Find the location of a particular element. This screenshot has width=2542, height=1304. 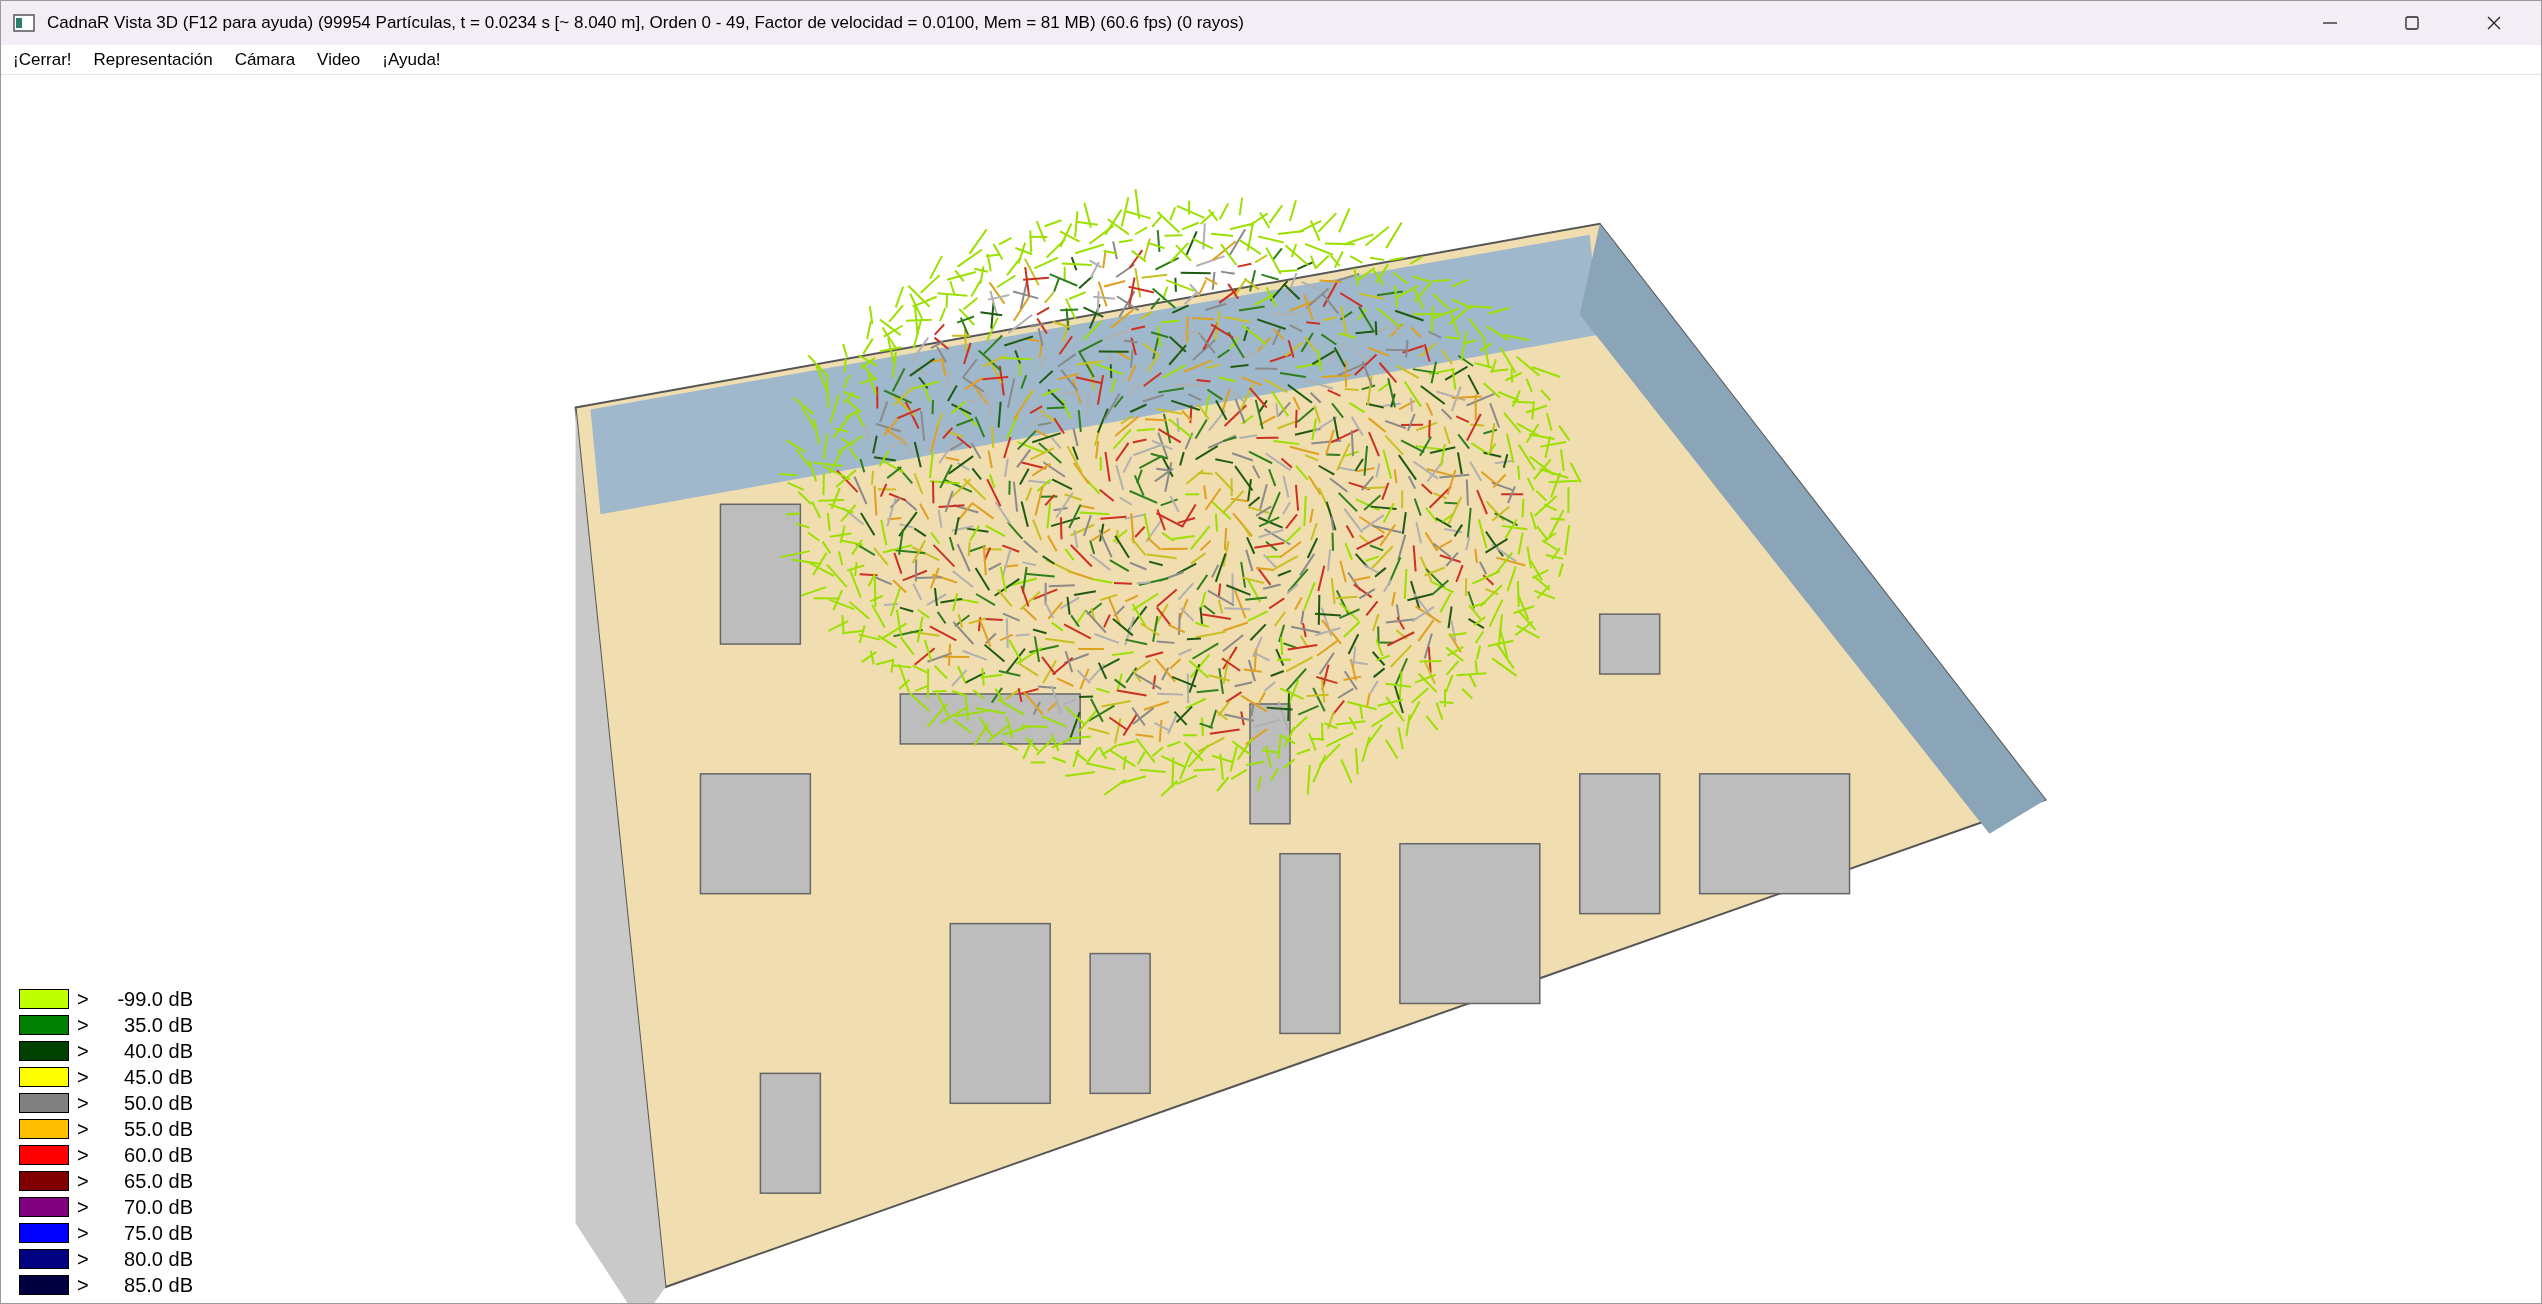

legend-label: 80.0 dB is located at coordinates (158, 1259).